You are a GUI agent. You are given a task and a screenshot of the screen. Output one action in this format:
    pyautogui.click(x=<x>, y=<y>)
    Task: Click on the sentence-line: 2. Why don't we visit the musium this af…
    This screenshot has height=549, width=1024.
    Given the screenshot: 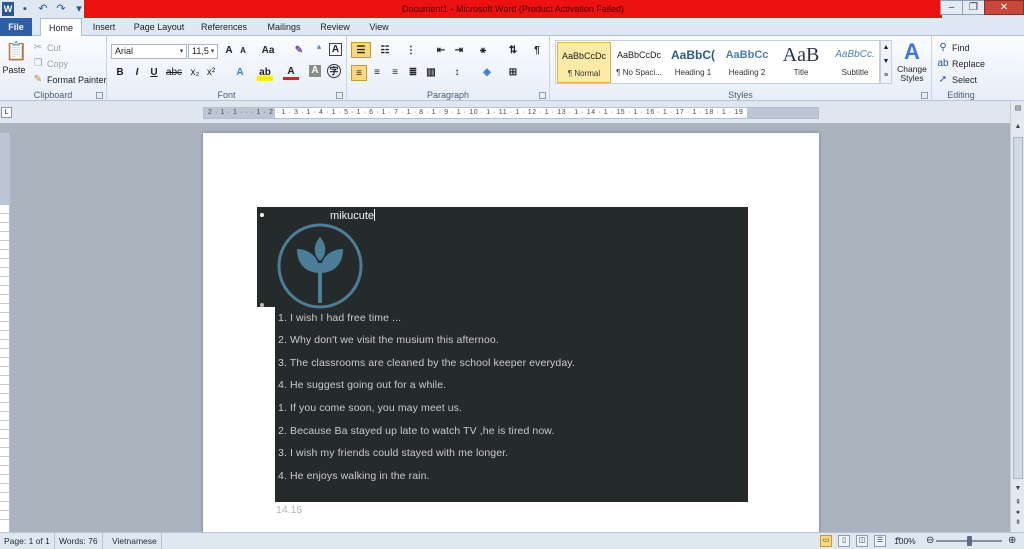 What is the action you would take?
    pyautogui.click(x=388, y=340)
    